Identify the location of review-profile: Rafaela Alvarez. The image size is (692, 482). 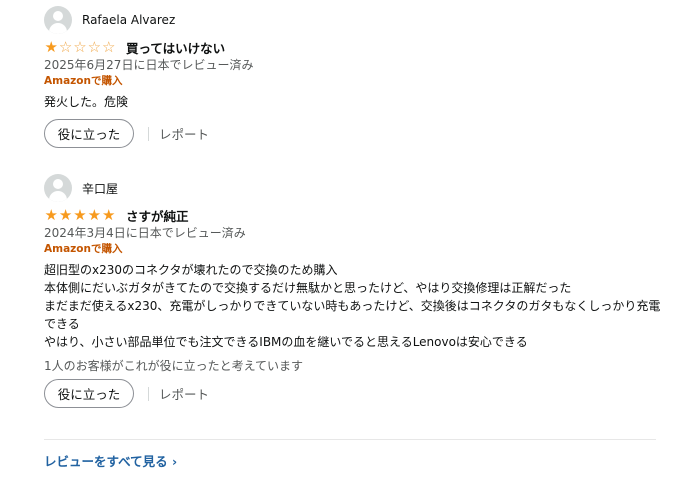
(354, 20).